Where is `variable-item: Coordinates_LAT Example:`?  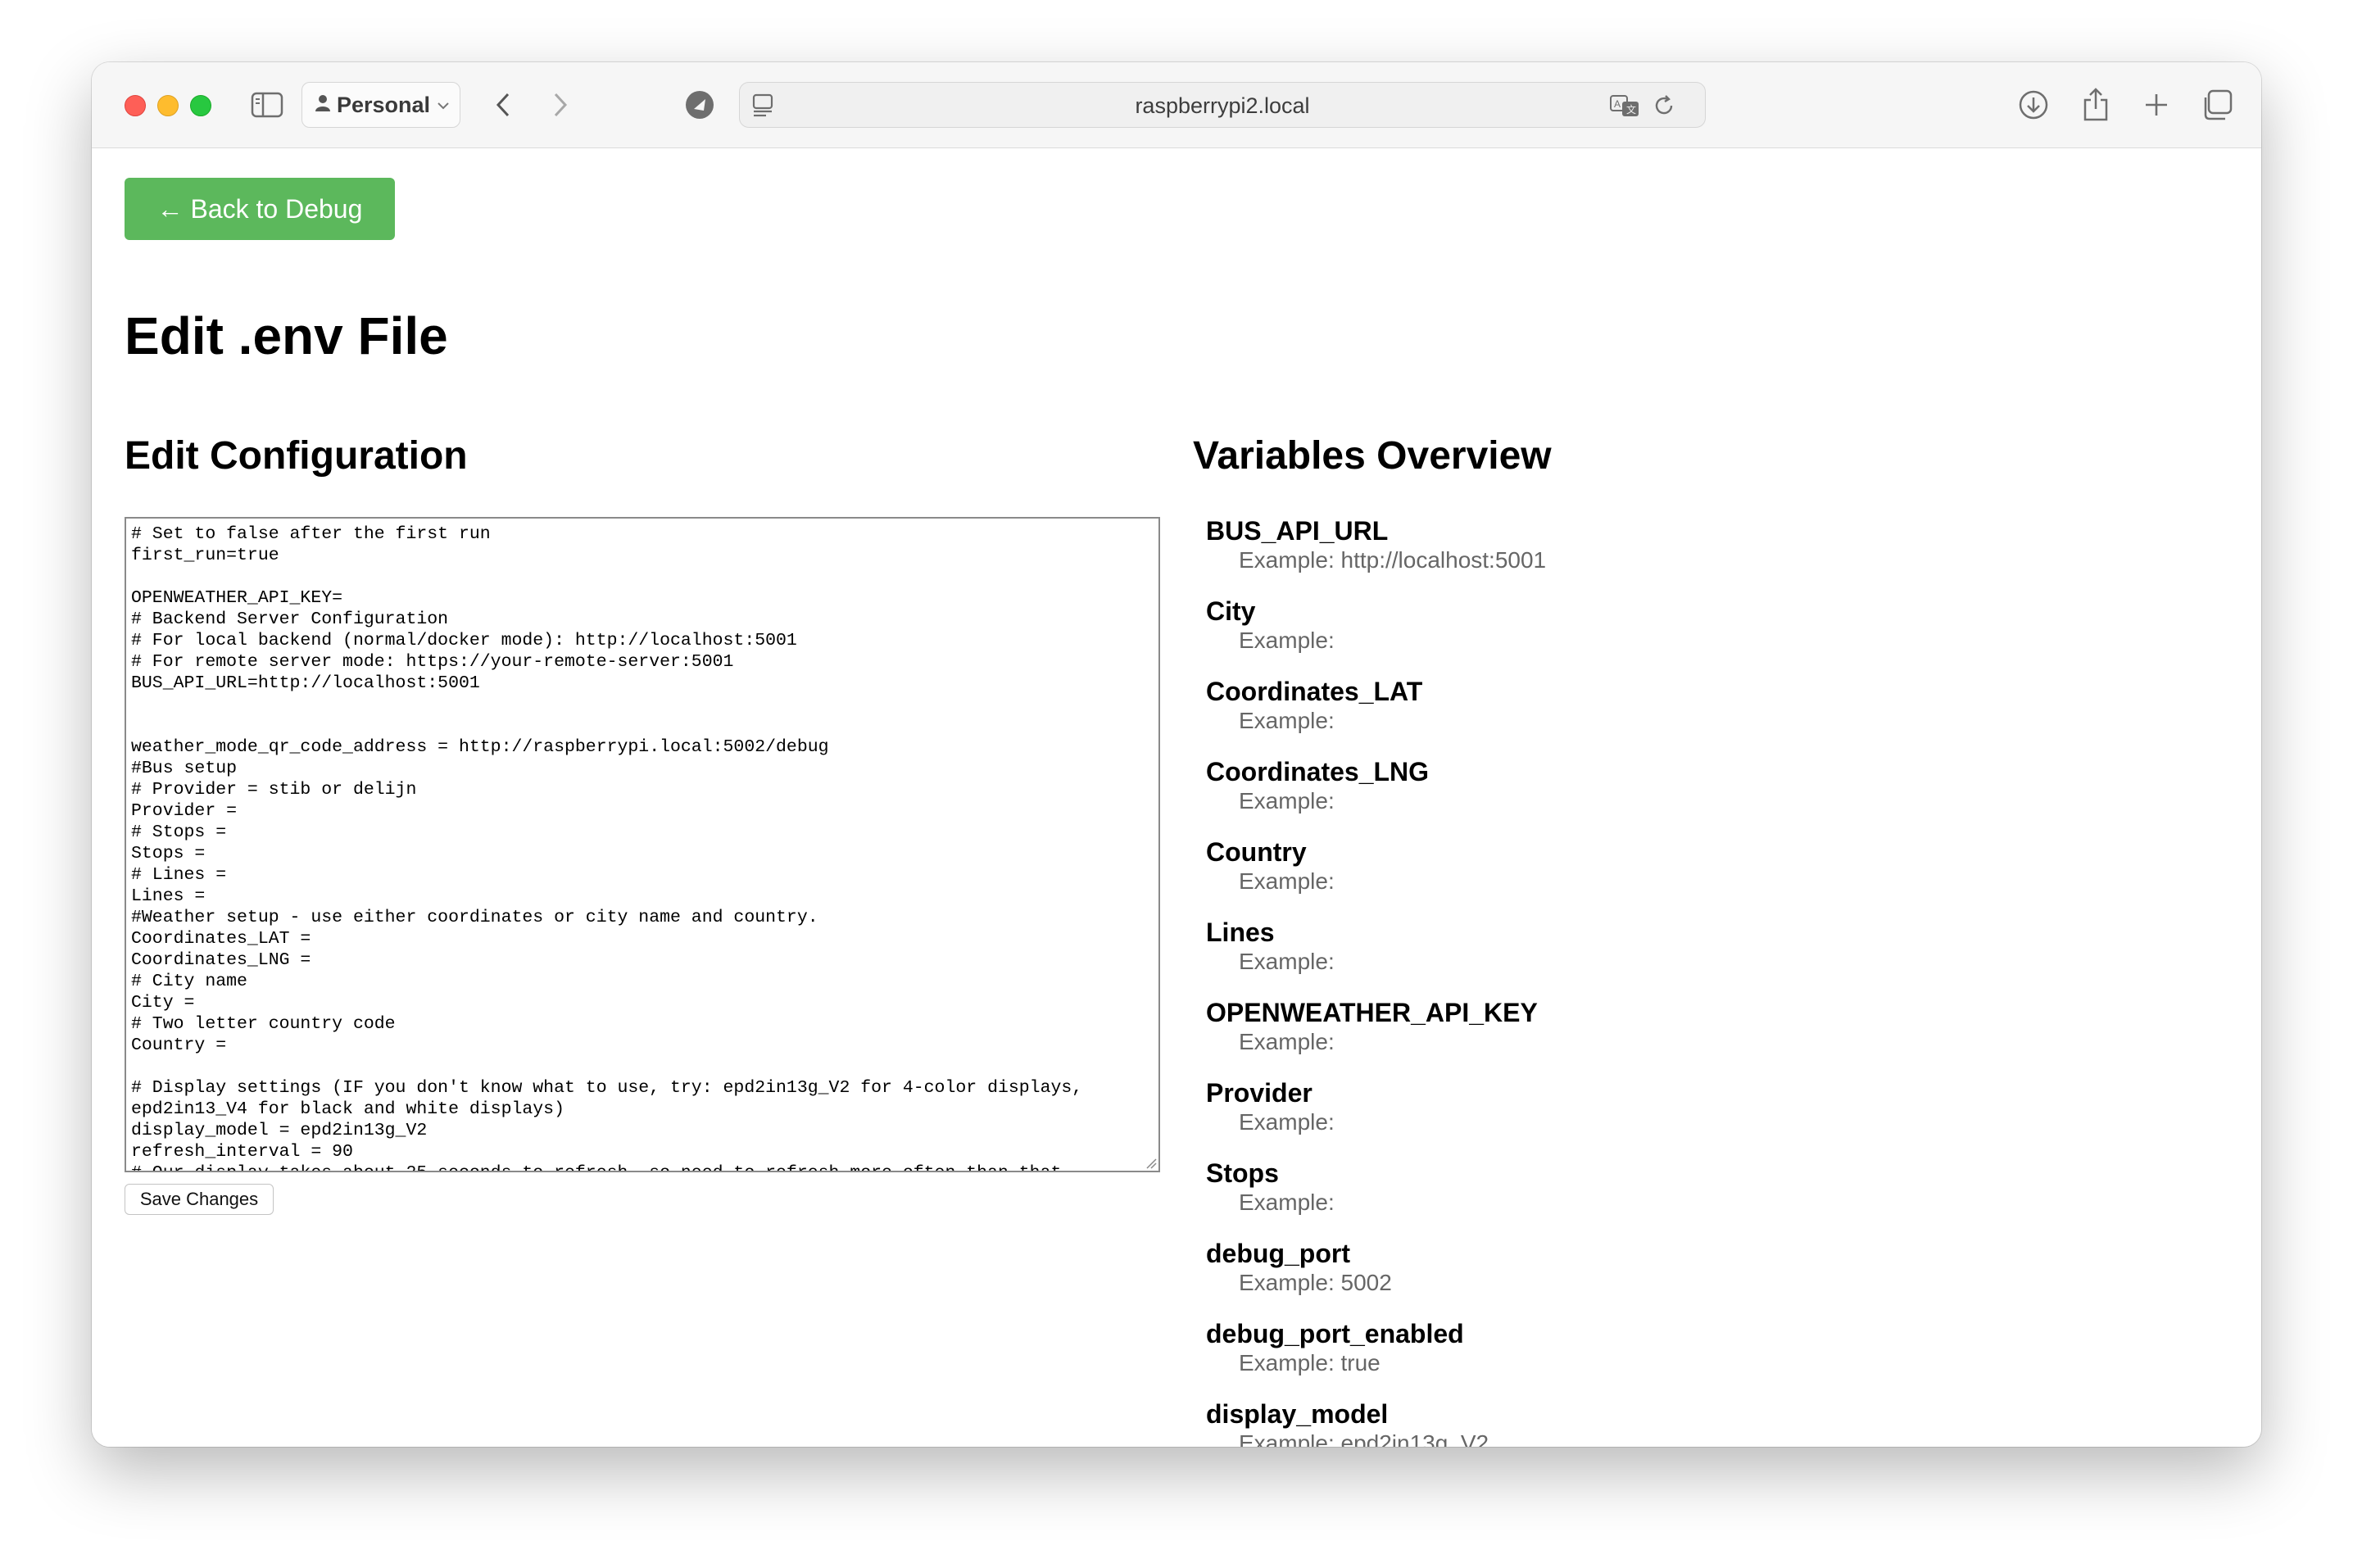
variable-item: Coordinates_LAT Example: is located at coordinates (1656, 716).